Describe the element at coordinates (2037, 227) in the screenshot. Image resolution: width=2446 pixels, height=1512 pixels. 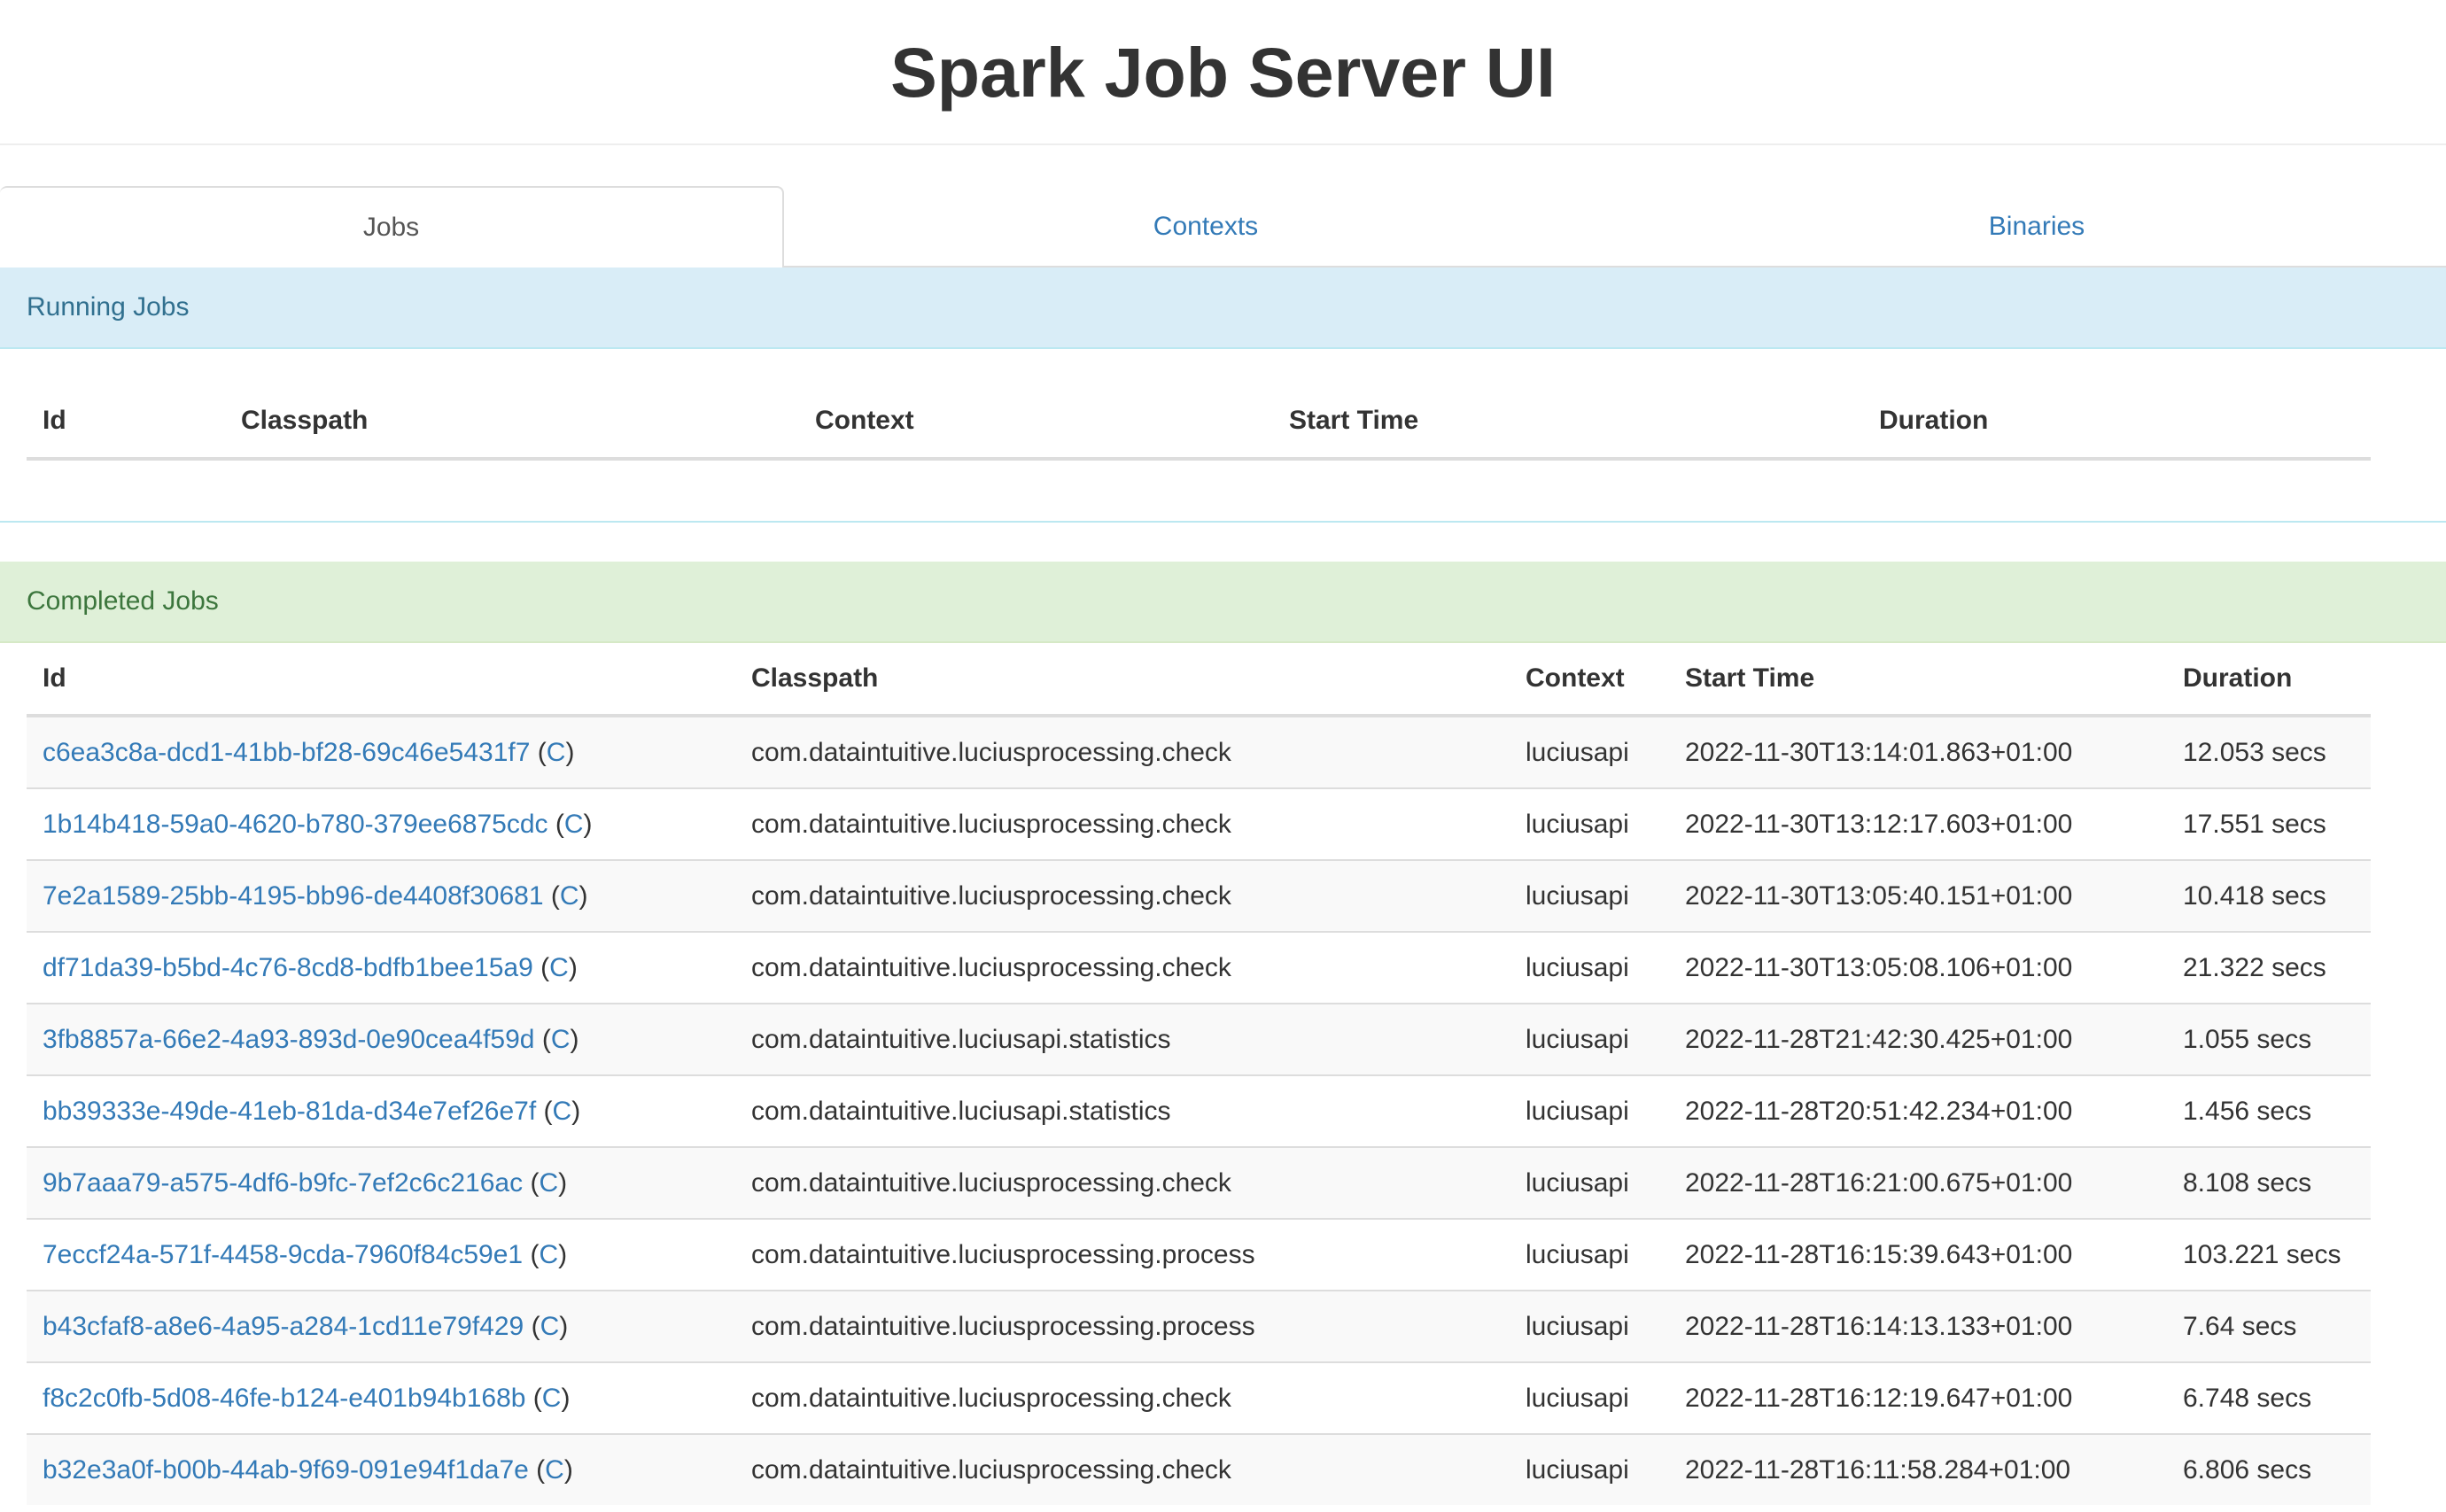
I see `tab-binaries: Binaries` at that location.